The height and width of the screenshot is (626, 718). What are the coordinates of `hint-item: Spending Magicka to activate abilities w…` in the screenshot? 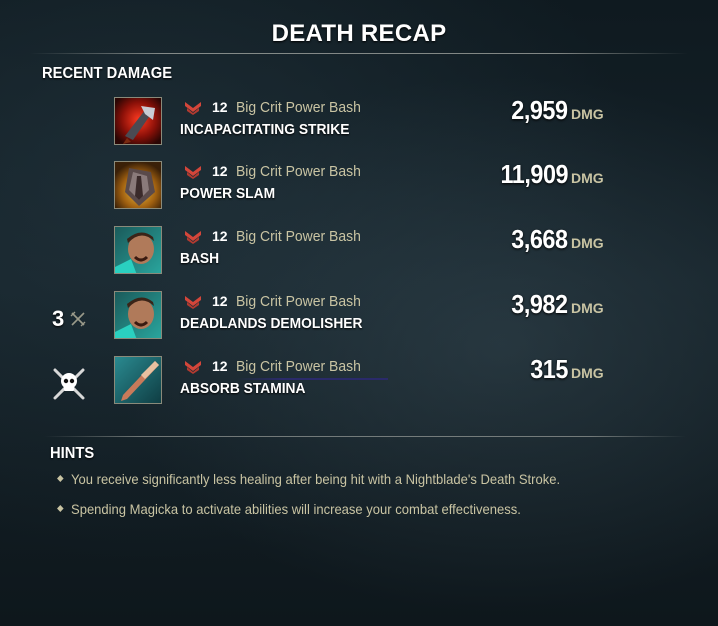 It's located at (289, 509).